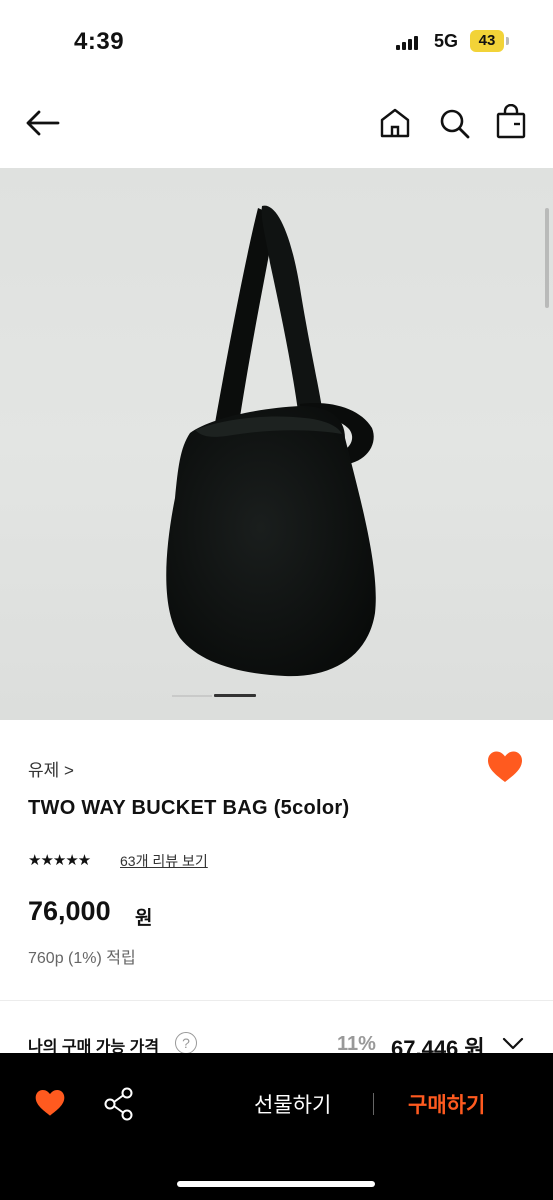  I want to click on bottom-action-bar: 선물하기 구매하기, so click(276, 1126).